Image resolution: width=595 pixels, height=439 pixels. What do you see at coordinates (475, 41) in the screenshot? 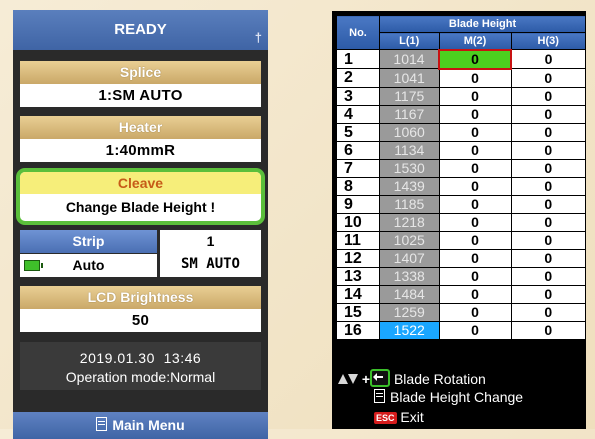
I see `col-m-header: M(2)` at bounding box center [475, 41].